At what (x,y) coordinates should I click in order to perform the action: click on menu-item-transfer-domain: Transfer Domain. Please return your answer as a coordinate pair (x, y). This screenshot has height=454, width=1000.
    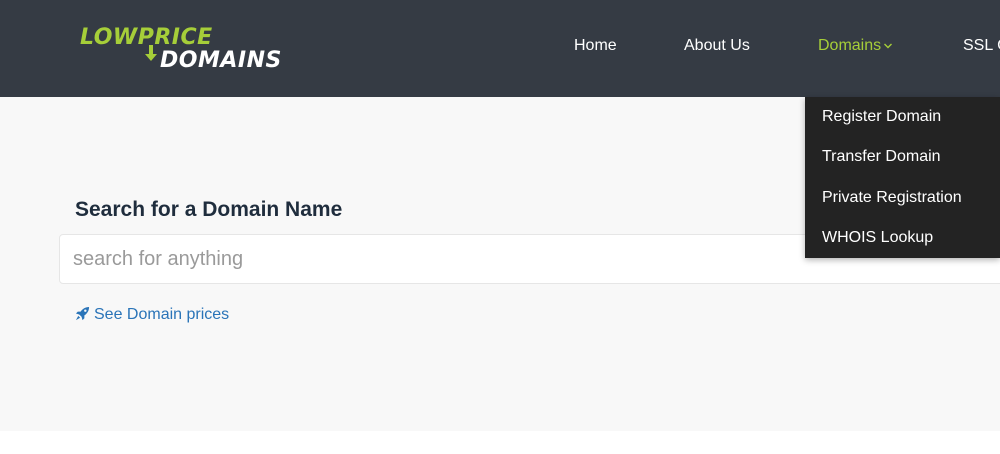
    Looking at the image, I should click on (881, 157).